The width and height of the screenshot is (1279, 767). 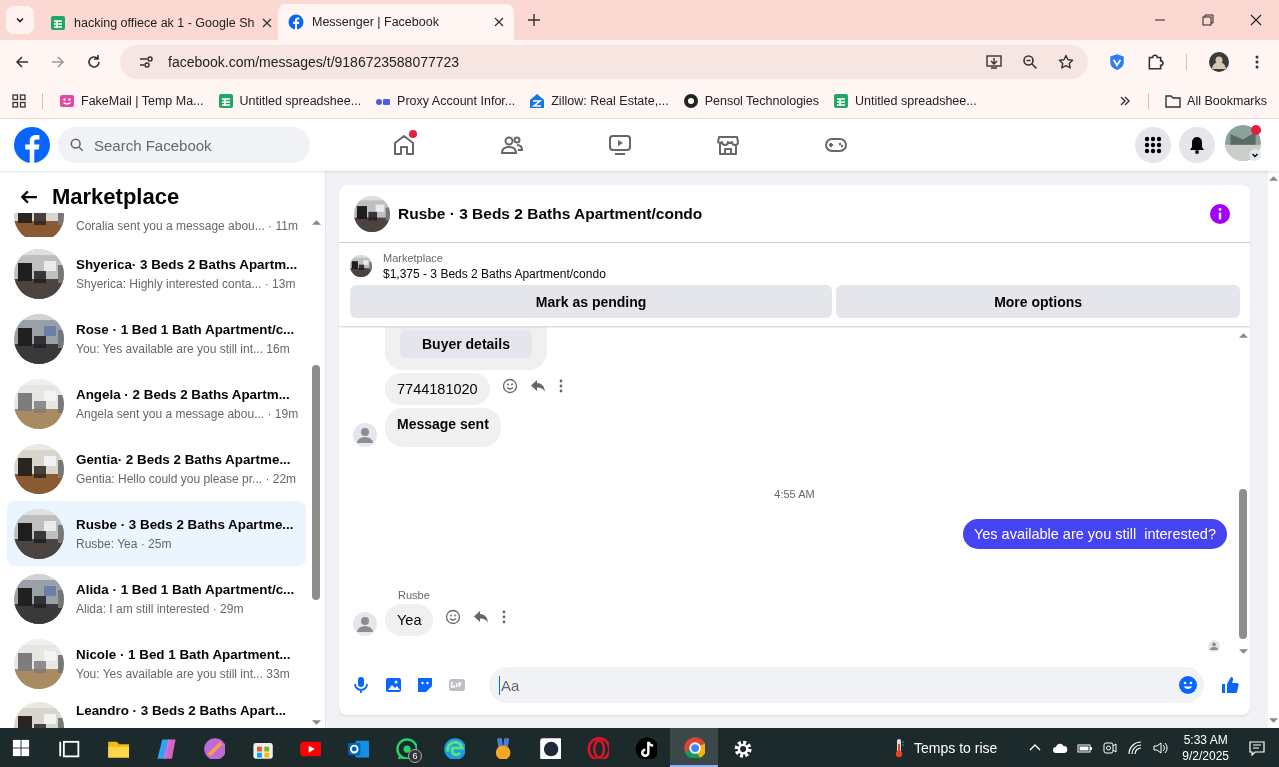 What do you see at coordinates (425, 685) in the screenshot?
I see `sticker-icon` at bounding box center [425, 685].